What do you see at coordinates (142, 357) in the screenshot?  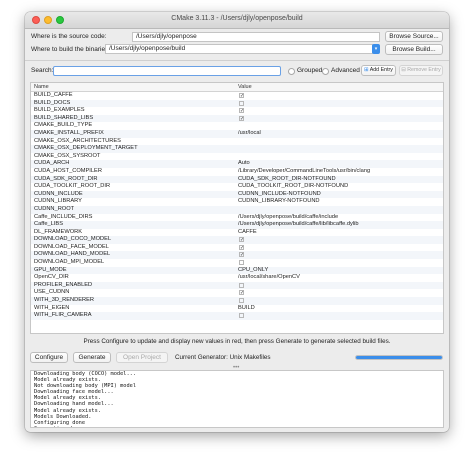 I see `open-project-button: Open Project` at bounding box center [142, 357].